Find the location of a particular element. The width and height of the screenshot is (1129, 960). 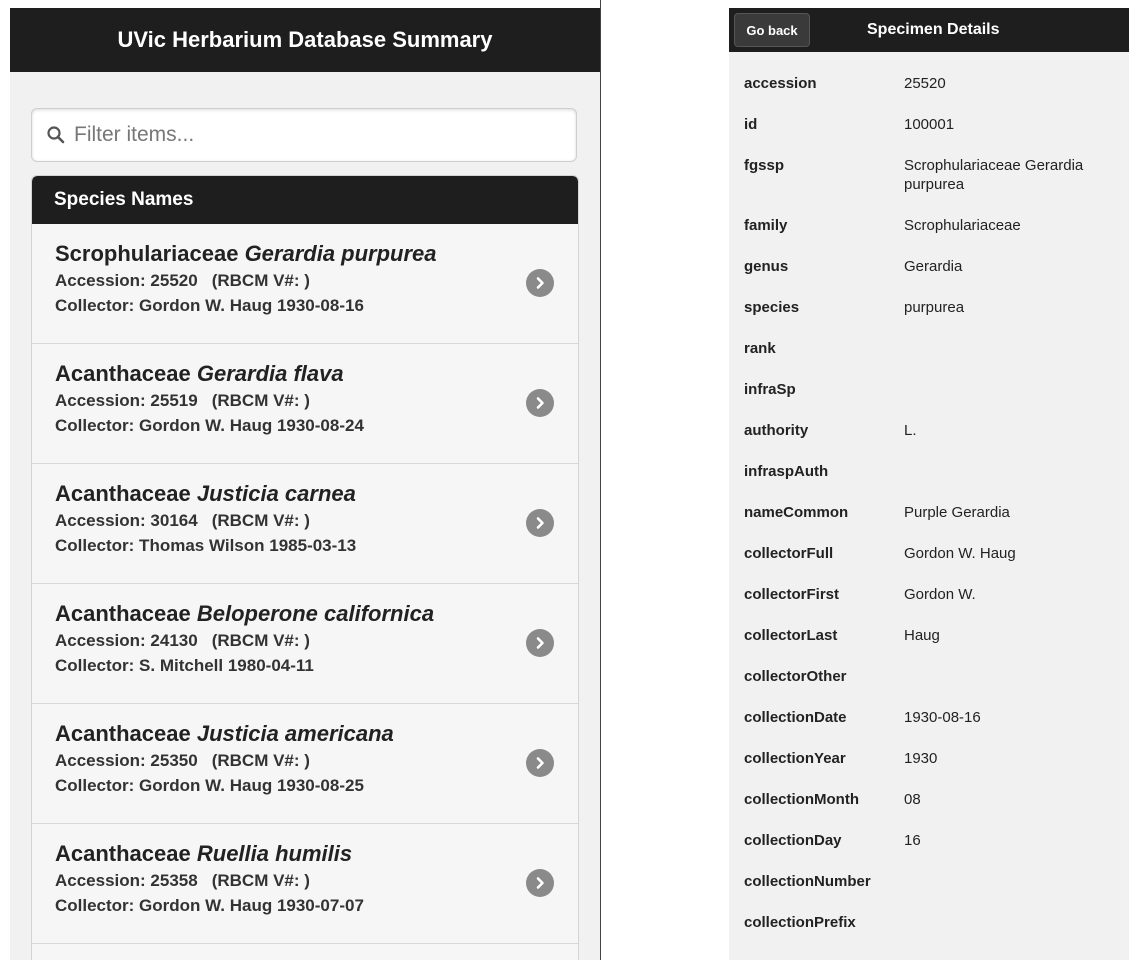

detail-key: collectorLast is located at coordinates (791, 635).